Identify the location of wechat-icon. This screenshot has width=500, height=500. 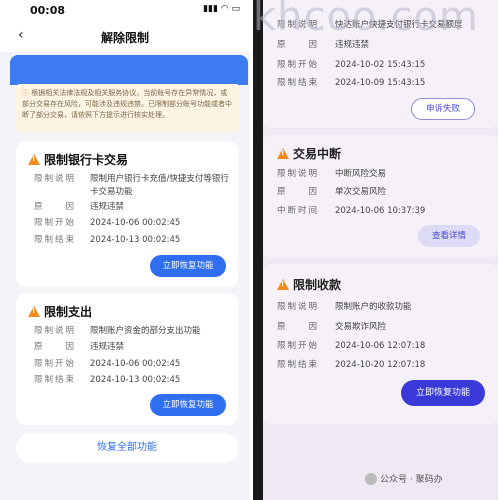
(371, 479).